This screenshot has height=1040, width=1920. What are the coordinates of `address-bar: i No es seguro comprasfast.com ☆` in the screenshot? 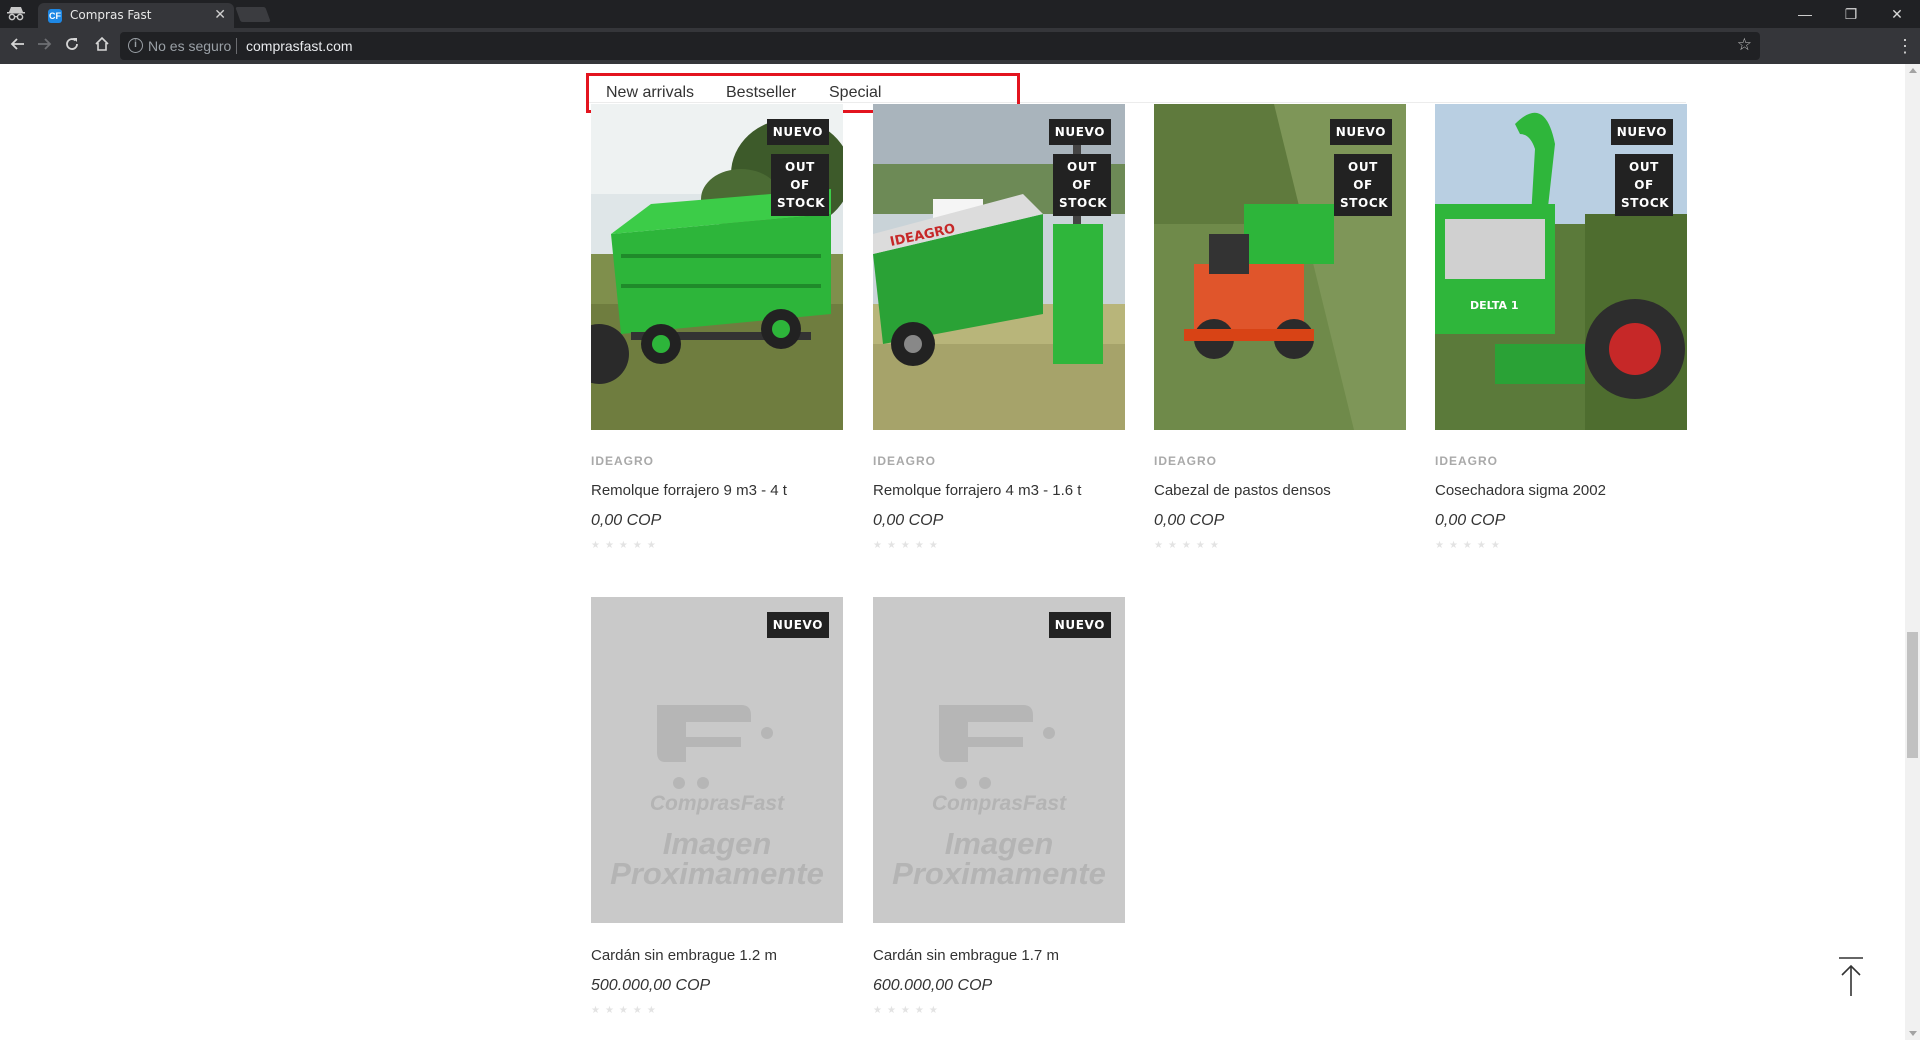 It's located at (940, 46).